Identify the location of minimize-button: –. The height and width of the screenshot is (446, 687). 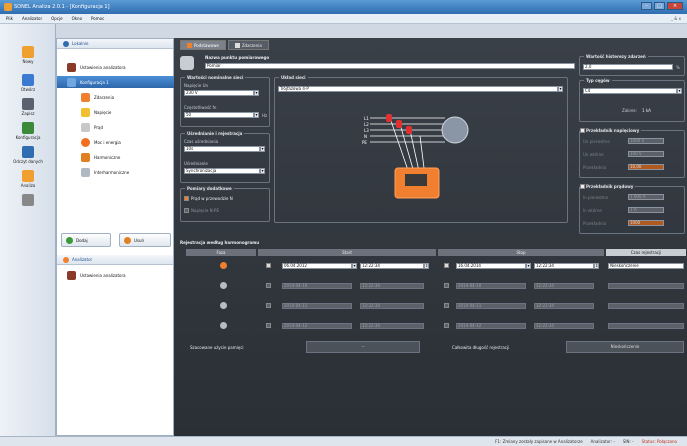
(646, 6).